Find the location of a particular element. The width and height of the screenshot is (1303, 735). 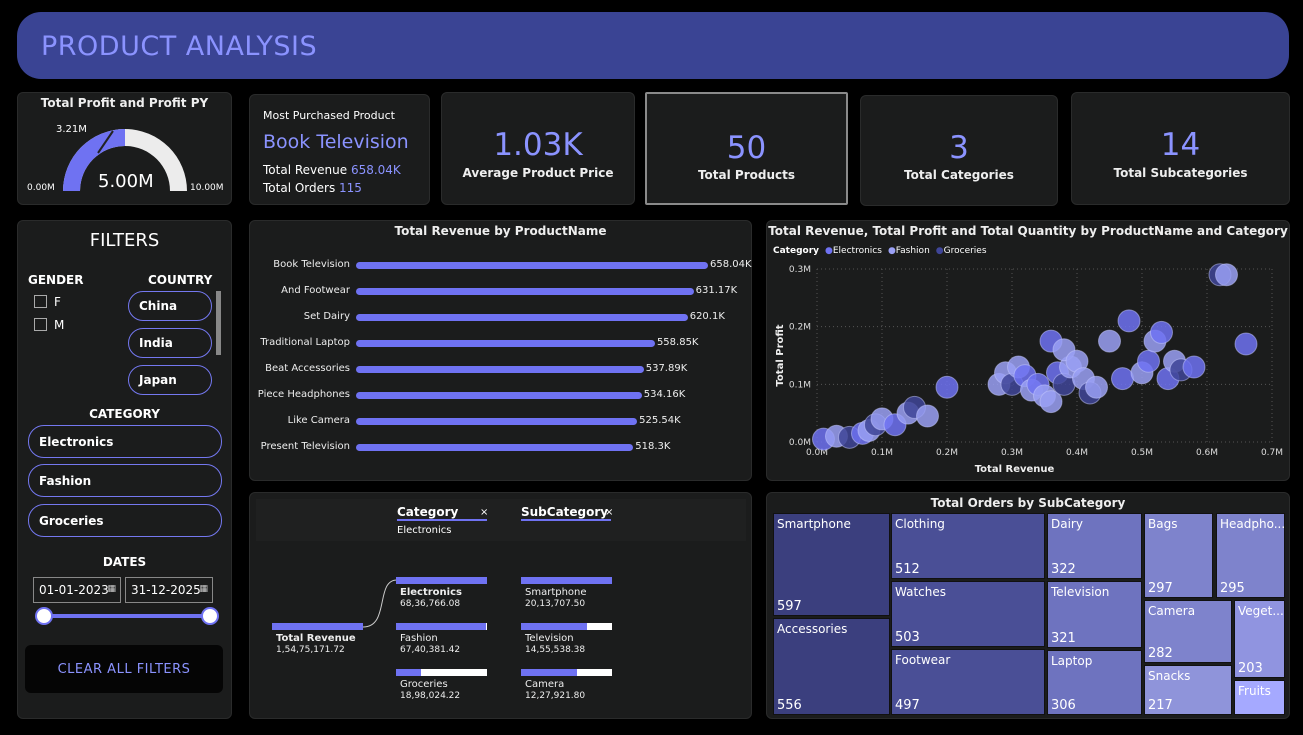

gender-f-checkbox is located at coordinates (40, 301).